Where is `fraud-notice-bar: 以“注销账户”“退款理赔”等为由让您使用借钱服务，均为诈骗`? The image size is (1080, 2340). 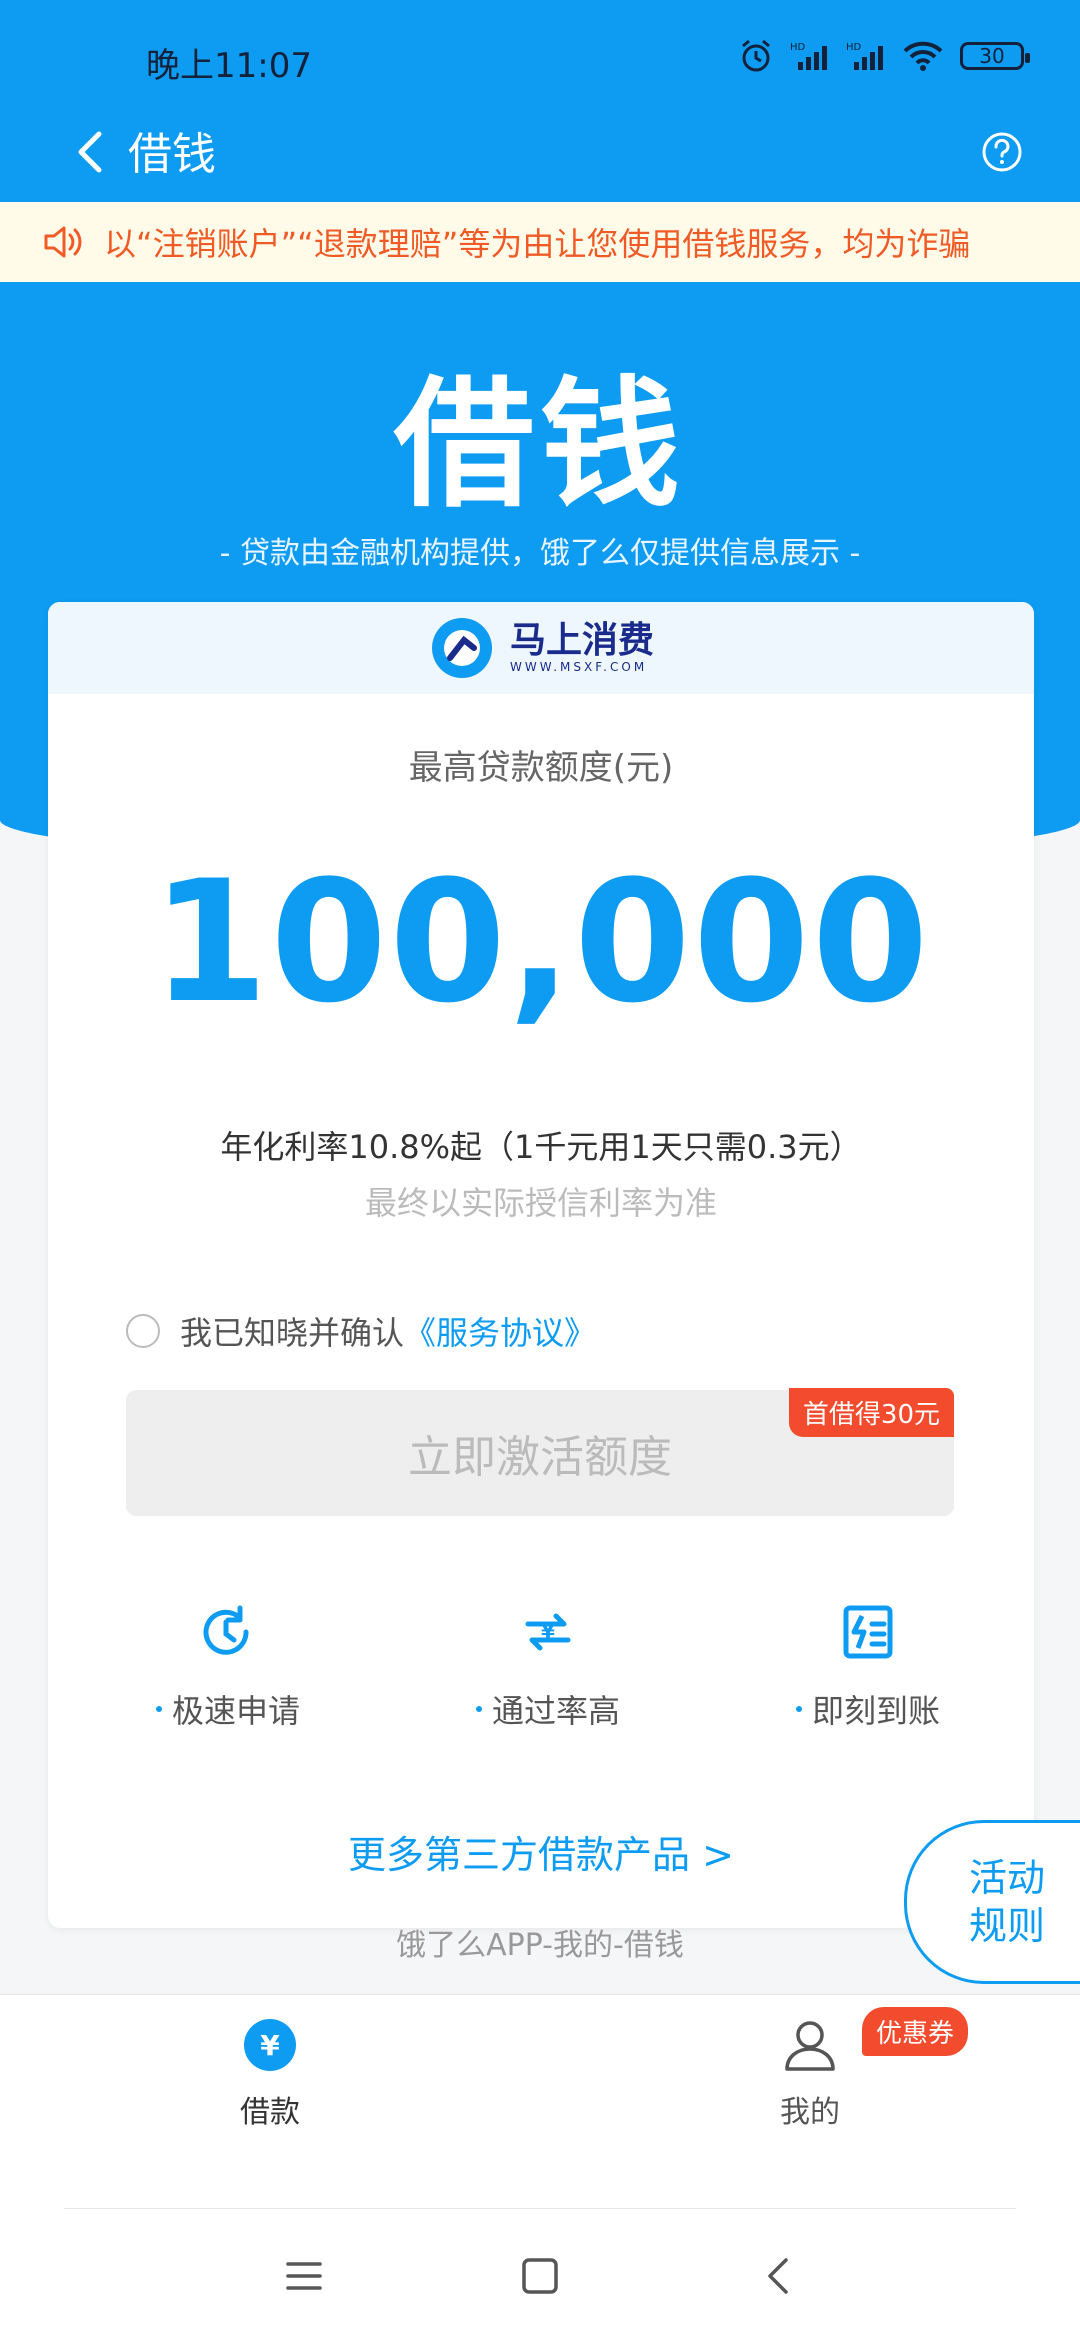
fraud-notice-bar: 以“注销账户”“退款理赔”等为由让您使用借钱服务，均为诈骗 is located at coordinates (540, 242).